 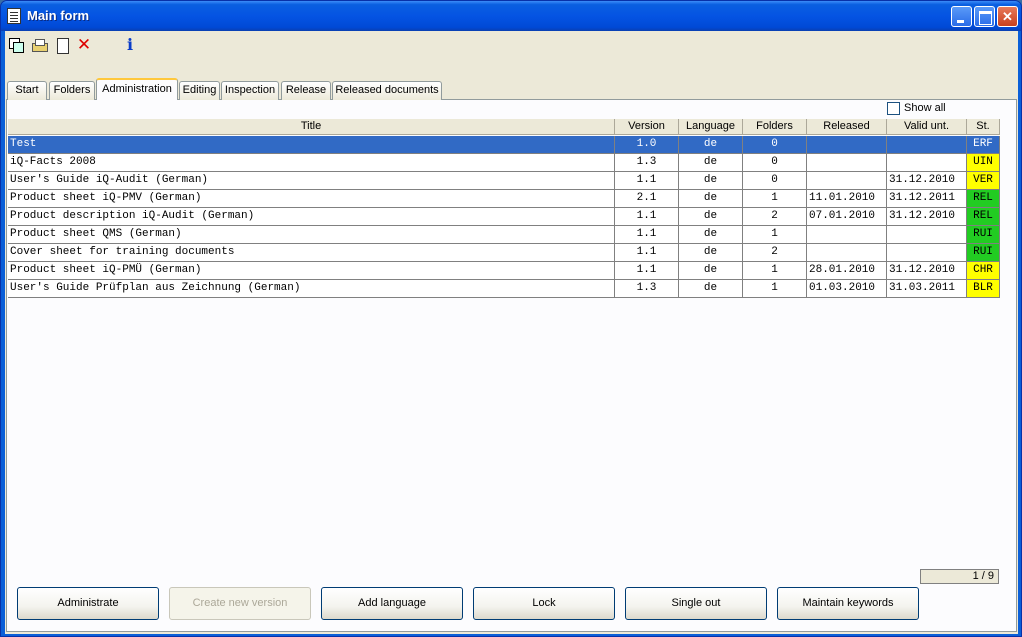 I want to click on print-icon, so click(x=39, y=45).